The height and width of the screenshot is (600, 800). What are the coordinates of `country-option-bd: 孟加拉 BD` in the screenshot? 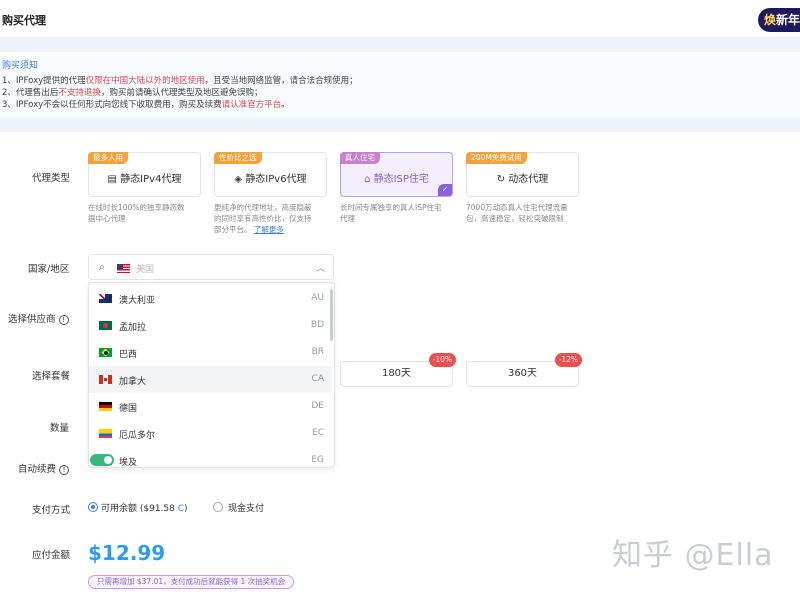 It's located at (210, 325).